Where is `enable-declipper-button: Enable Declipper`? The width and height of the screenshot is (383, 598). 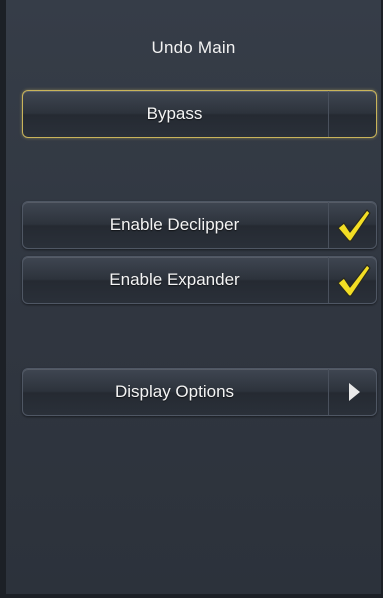 enable-declipper-button: Enable Declipper is located at coordinates (199, 225).